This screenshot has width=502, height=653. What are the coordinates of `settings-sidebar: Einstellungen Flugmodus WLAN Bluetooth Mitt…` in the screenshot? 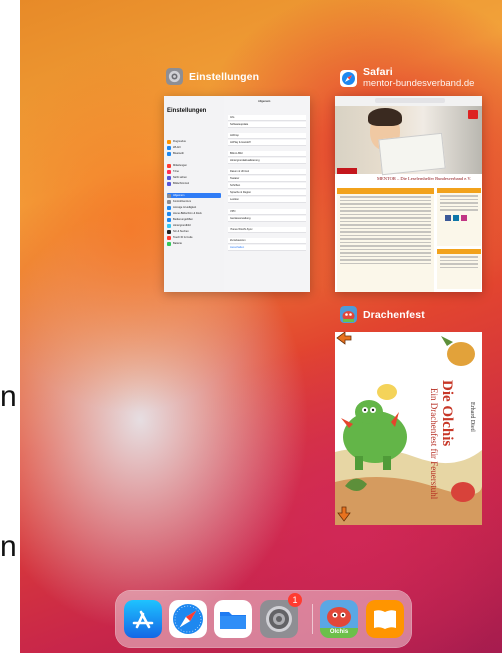 It's located at (194, 194).